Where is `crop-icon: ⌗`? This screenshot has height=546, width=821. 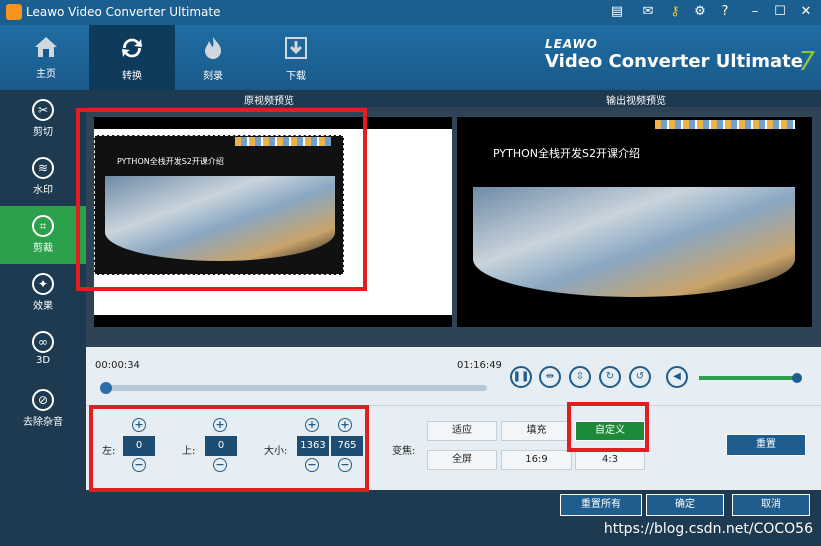
crop-icon: ⌗ is located at coordinates (43, 226).